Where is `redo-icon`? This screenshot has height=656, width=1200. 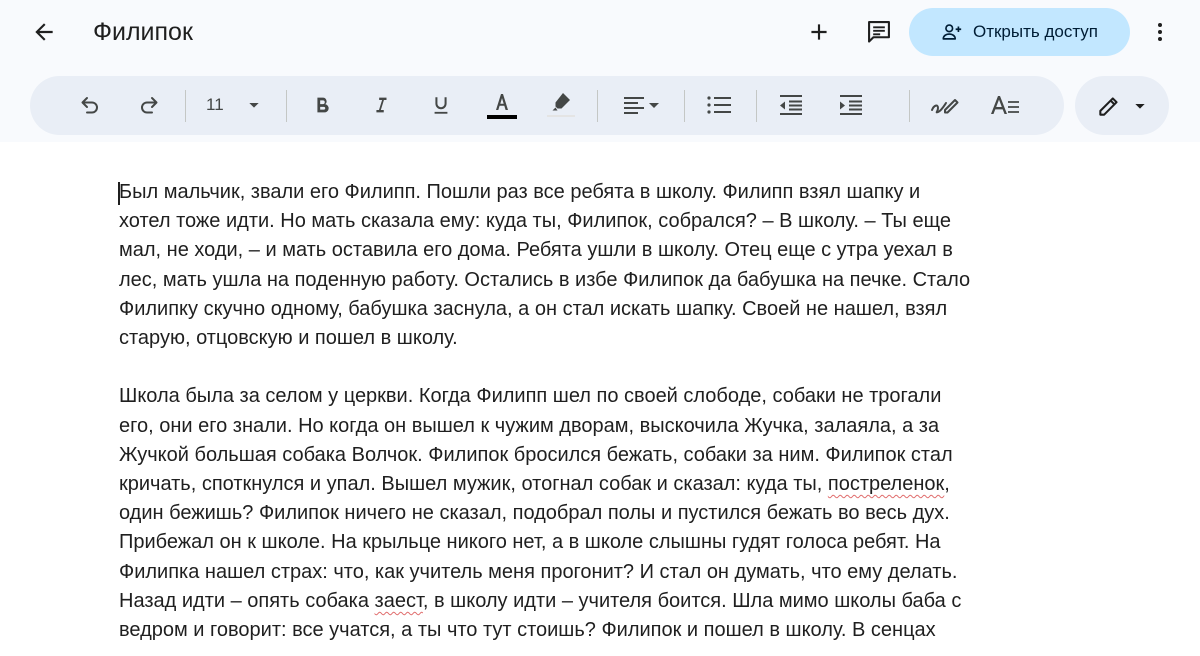
redo-icon is located at coordinates (149, 105).